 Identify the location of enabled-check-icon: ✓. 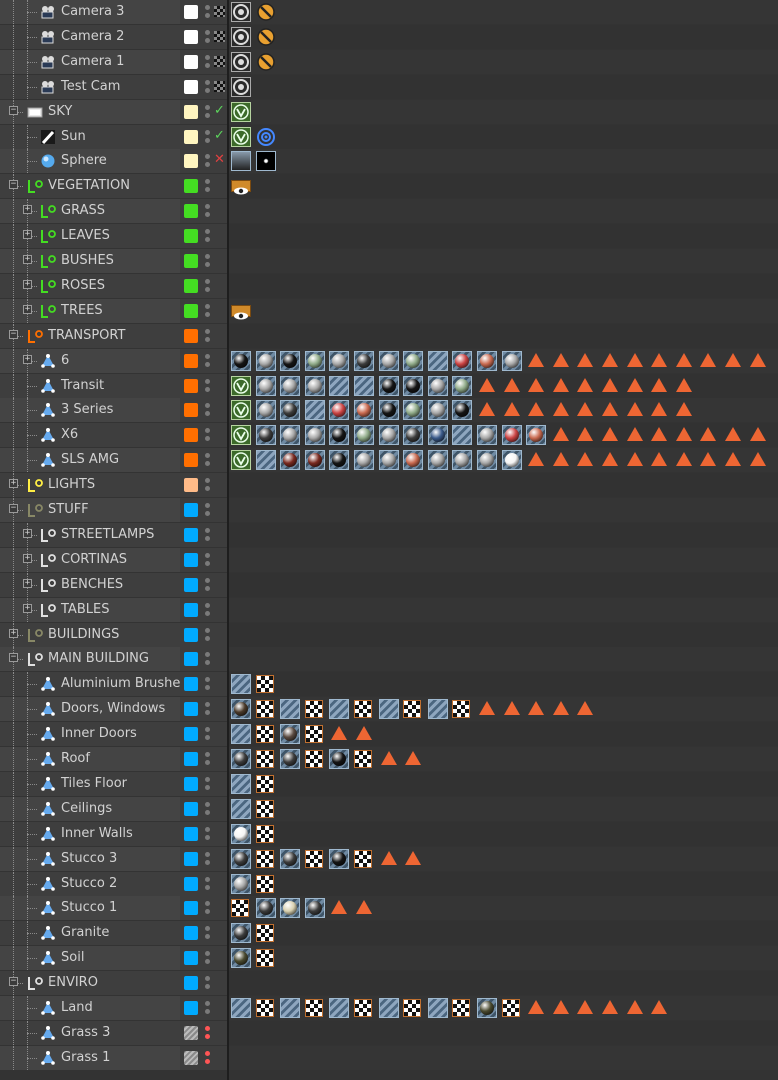
(219, 111).